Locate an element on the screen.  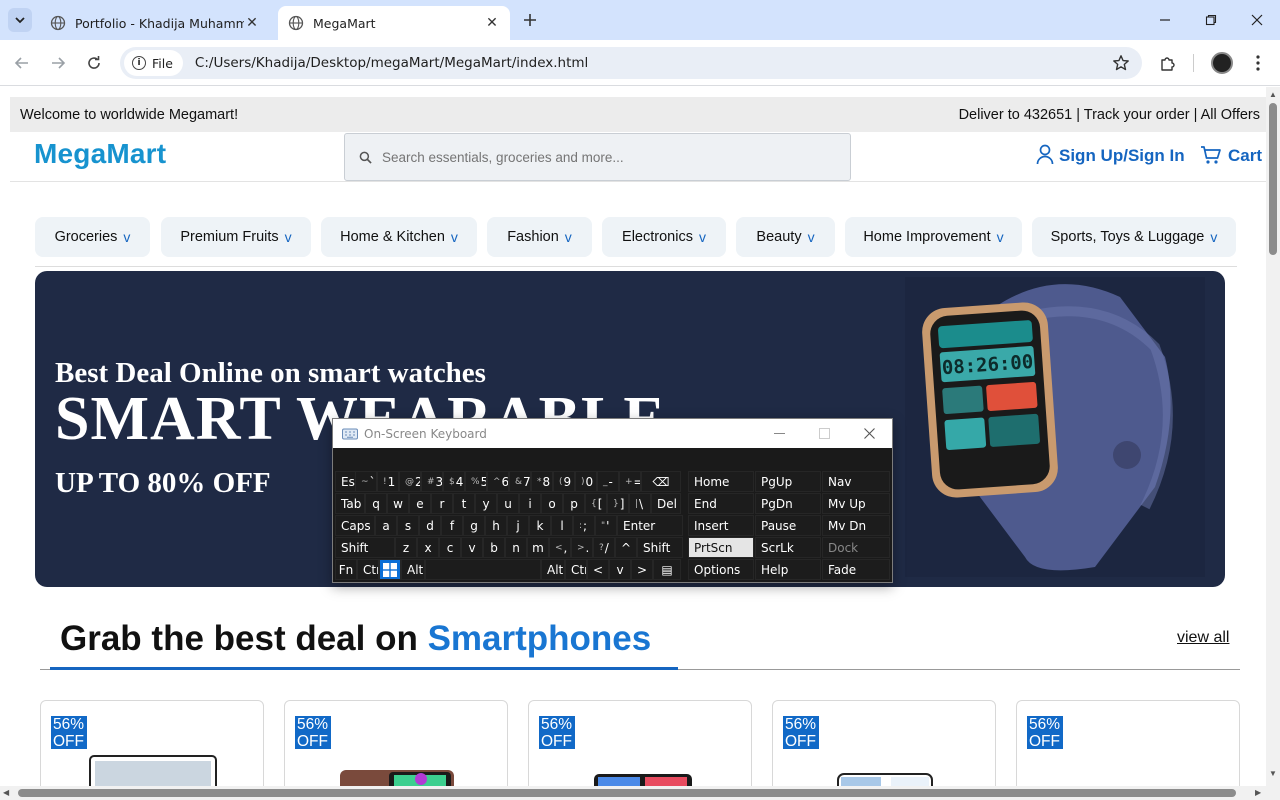
osk-key: j is located at coordinates (518, 525).